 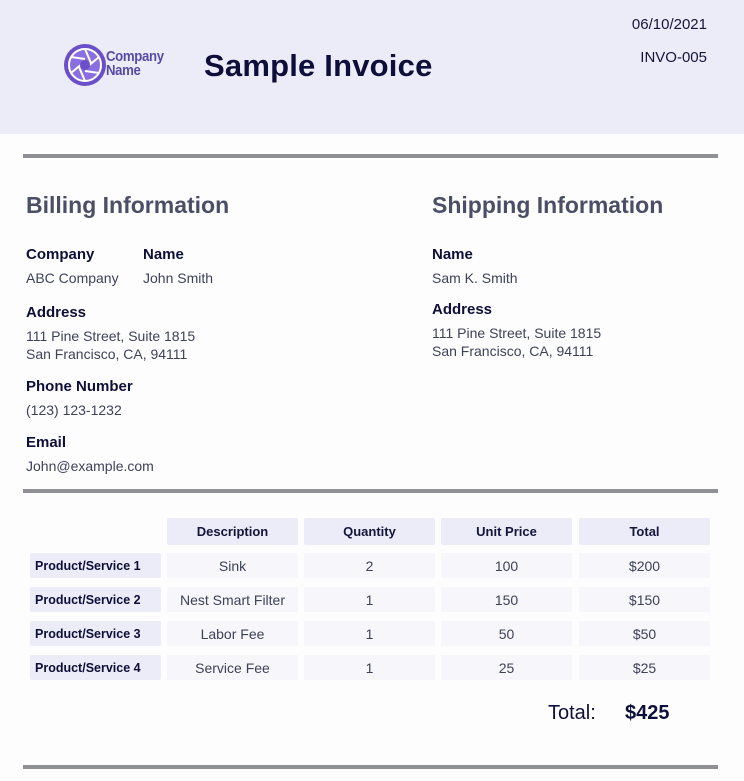 I want to click on billing-address-label: Address, so click(x=56, y=312).